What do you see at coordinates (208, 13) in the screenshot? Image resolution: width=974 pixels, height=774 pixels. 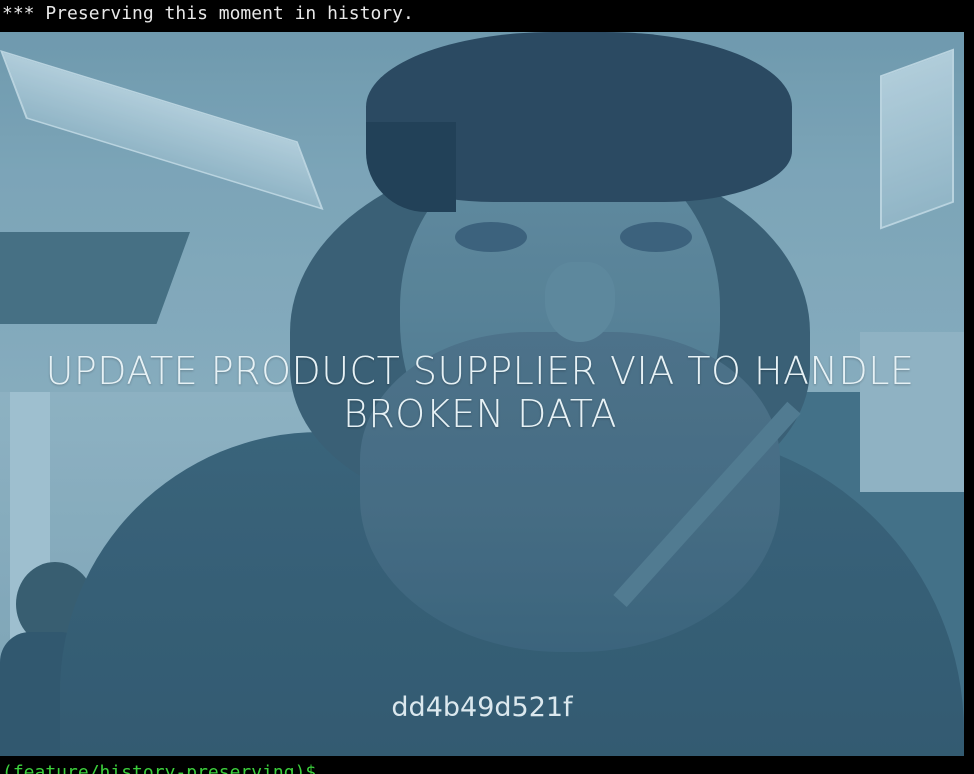 I see `terminal-output-line: *** Preserving this moment in history.` at bounding box center [208, 13].